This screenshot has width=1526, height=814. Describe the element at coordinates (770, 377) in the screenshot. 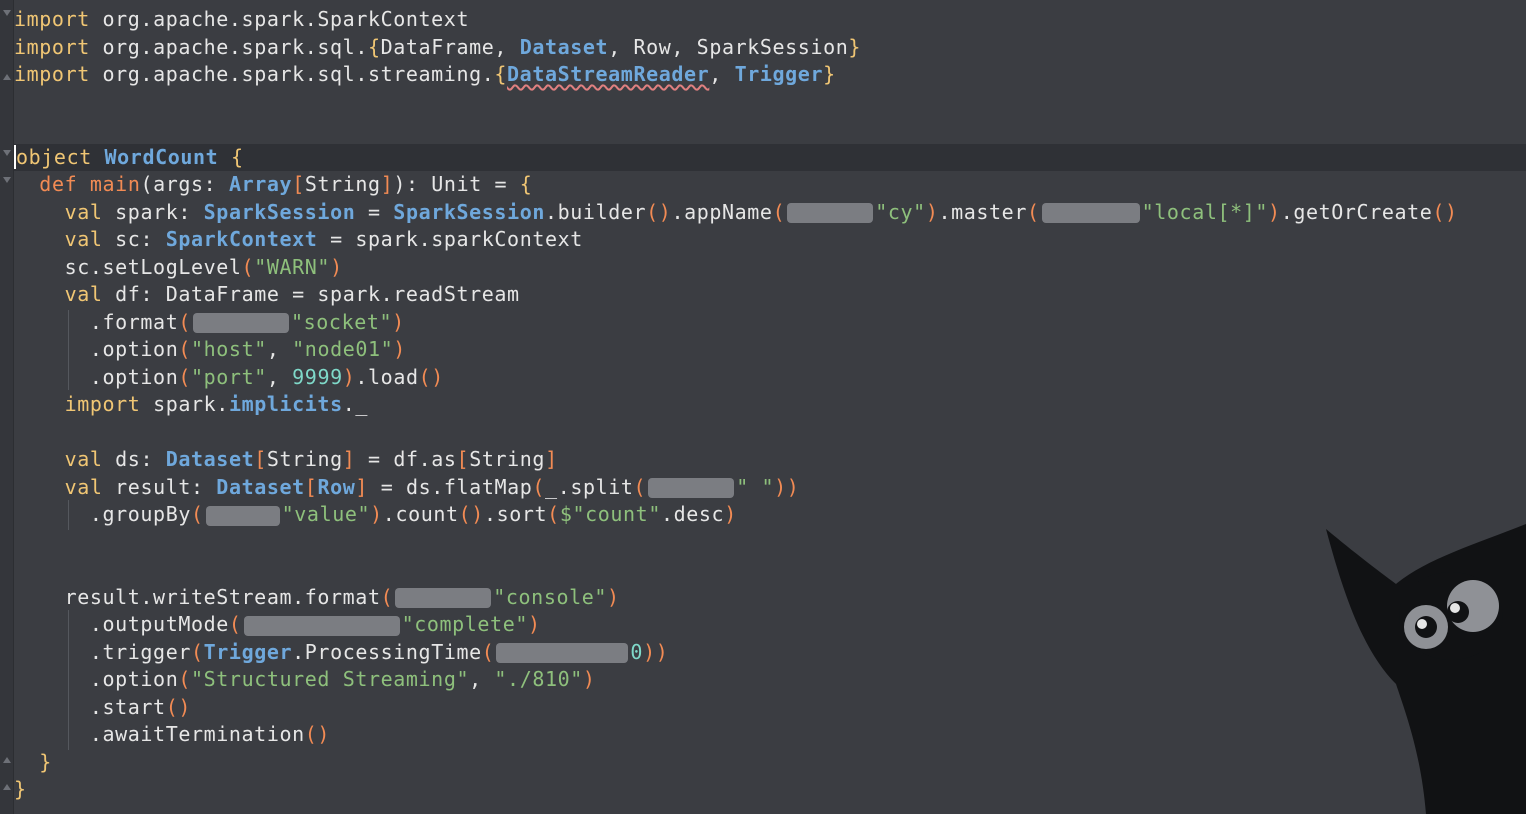

I see `code-line: .option("port", 9999).load()` at that location.